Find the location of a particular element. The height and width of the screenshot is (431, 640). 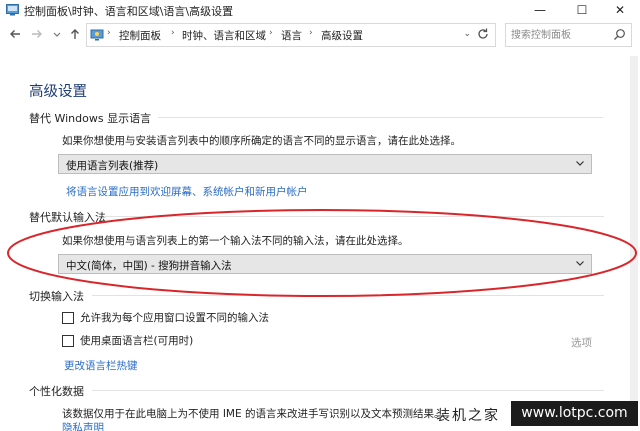

forward-button is located at coordinates (37, 34).